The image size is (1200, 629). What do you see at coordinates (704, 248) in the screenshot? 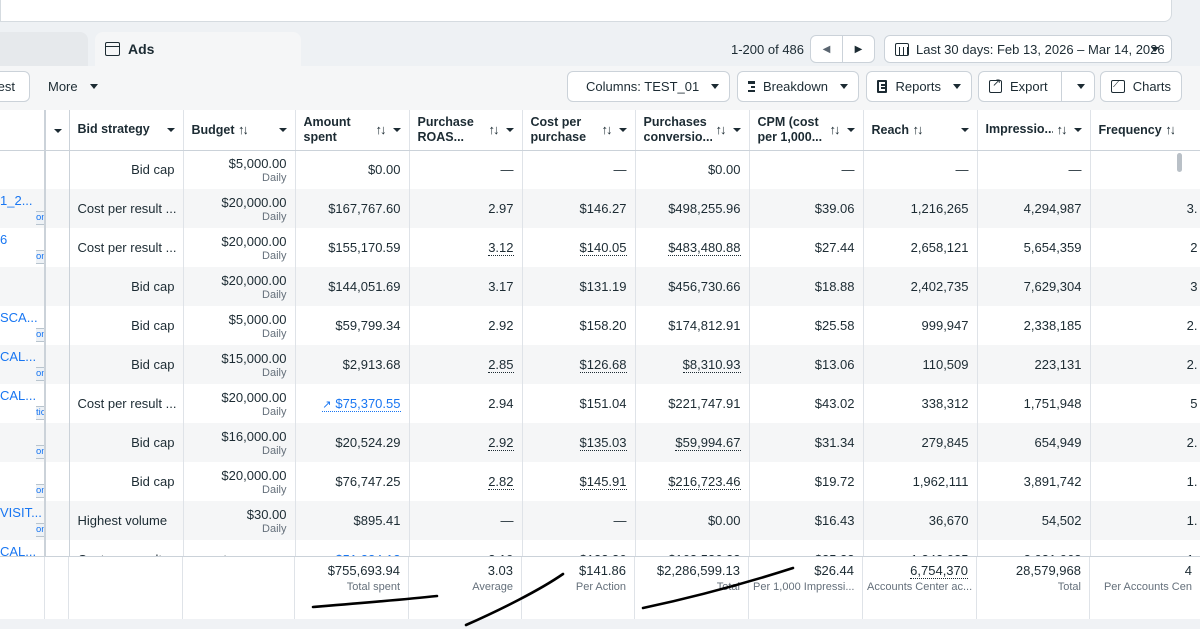
I see `purchases-conversion-value: $483,480.88` at bounding box center [704, 248].